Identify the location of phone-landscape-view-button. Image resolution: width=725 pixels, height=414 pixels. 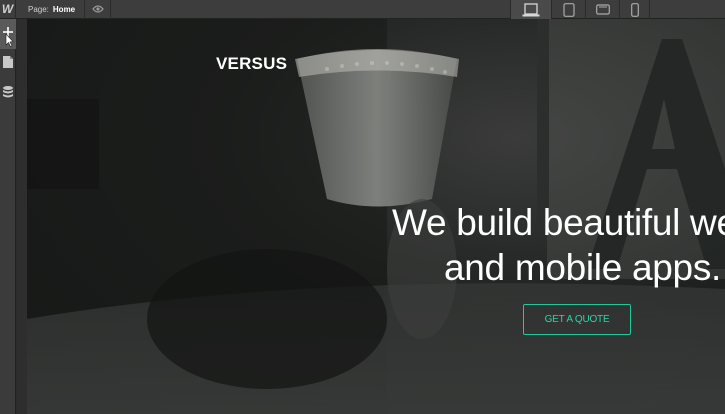
(602, 9).